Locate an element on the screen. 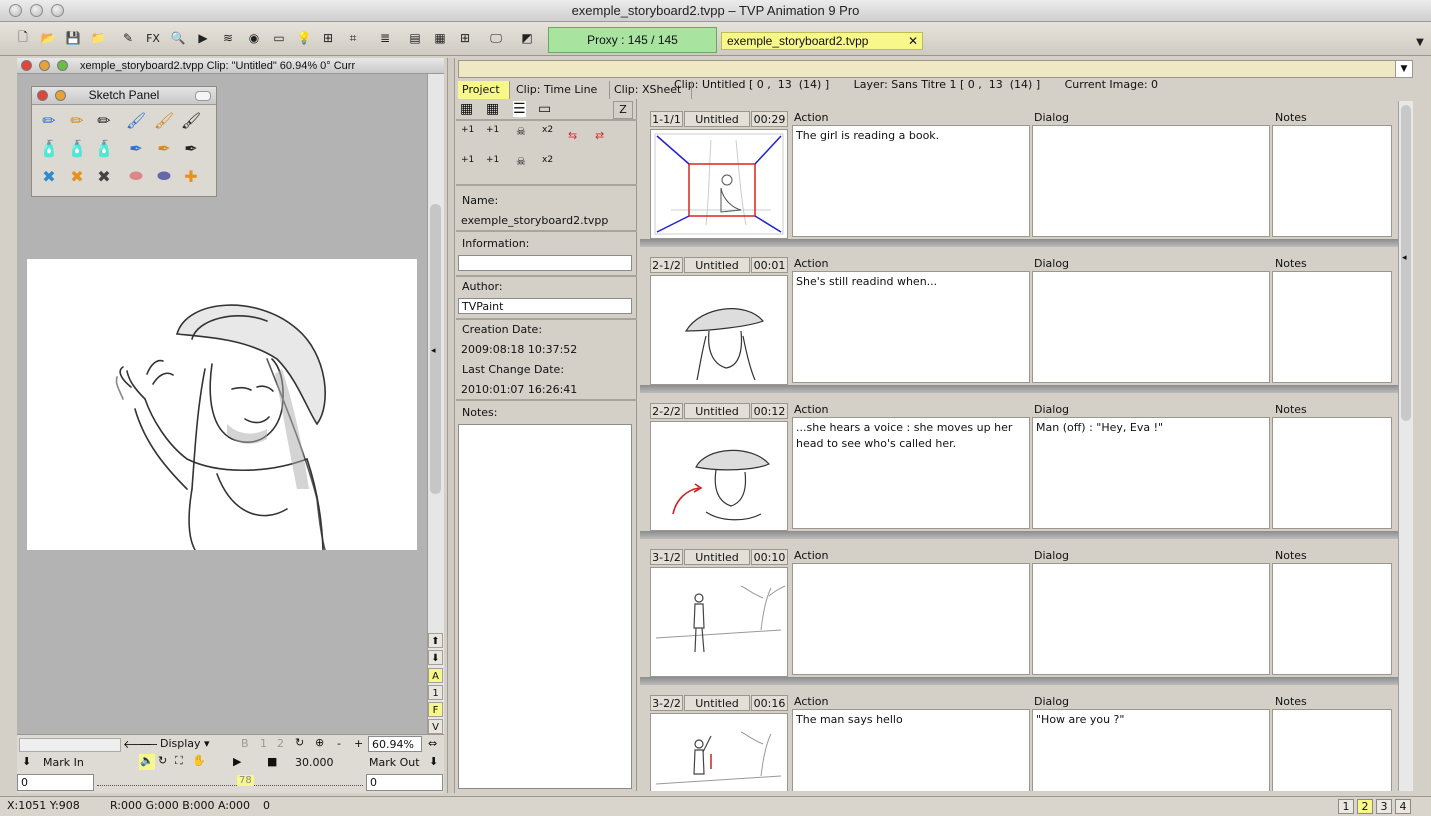 This screenshot has height=816, width=1431. page-button-2: 2 is located at coordinates (1365, 806).